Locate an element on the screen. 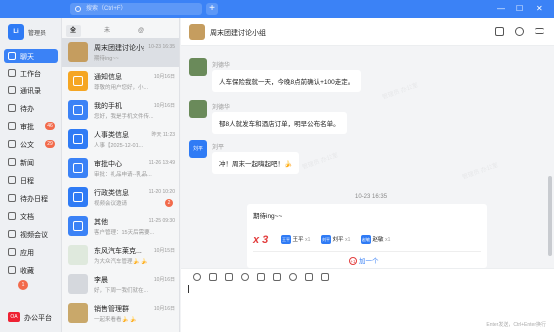  calendar-icon is located at coordinates (12, 180).